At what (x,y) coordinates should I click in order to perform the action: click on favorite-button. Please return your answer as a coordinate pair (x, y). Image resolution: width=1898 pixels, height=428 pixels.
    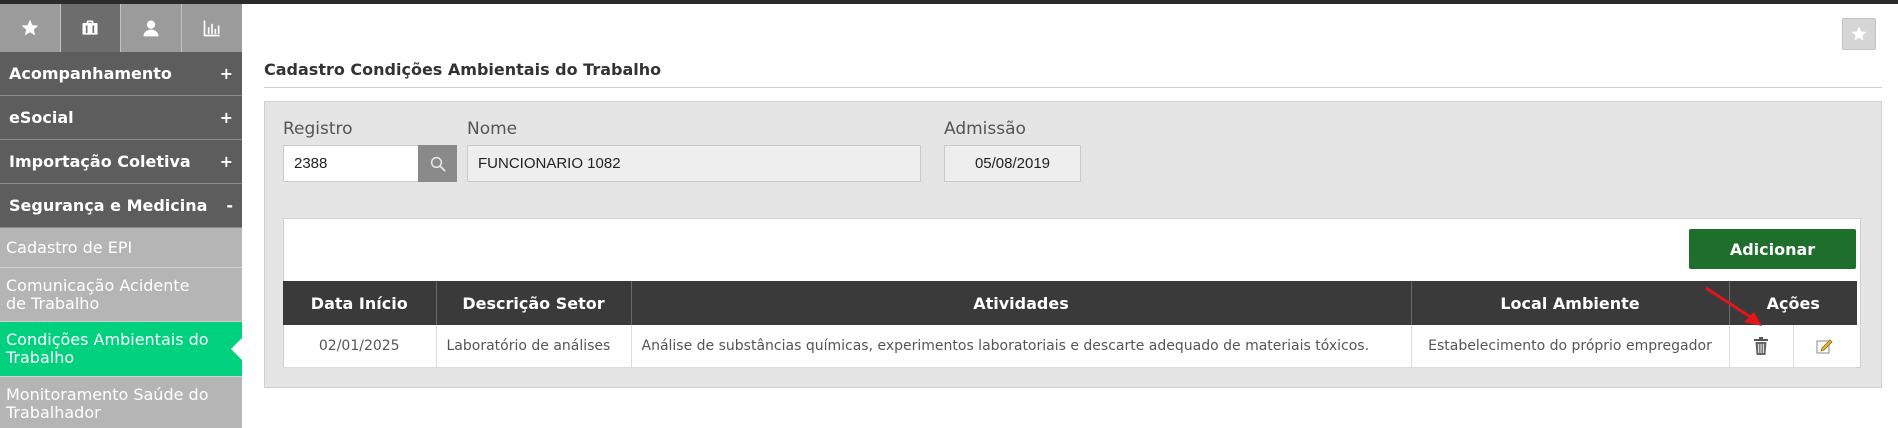
    Looking at the image, I should click on (1859, 34).